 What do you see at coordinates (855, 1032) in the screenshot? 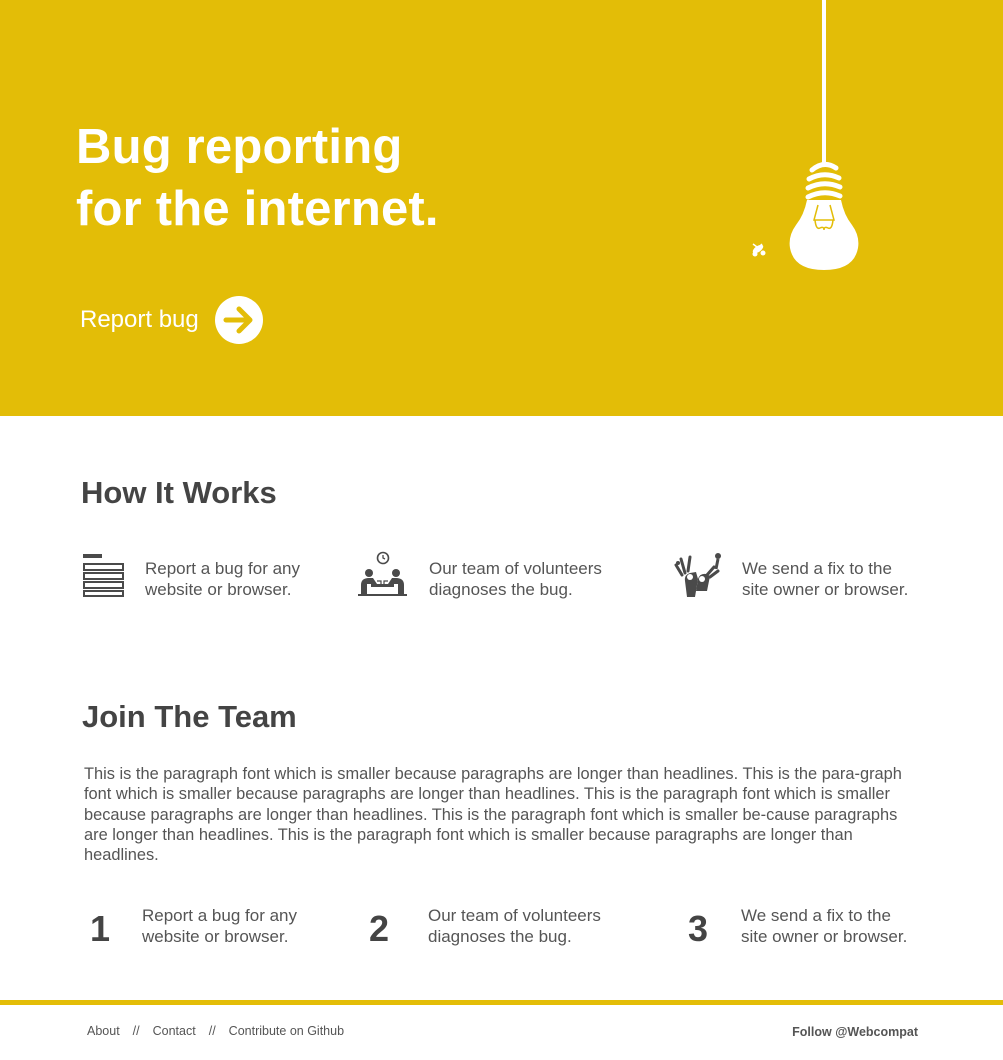
I see `follow-webcompat-link: Follow @Webcompat` at bounding box center [855, 1032].